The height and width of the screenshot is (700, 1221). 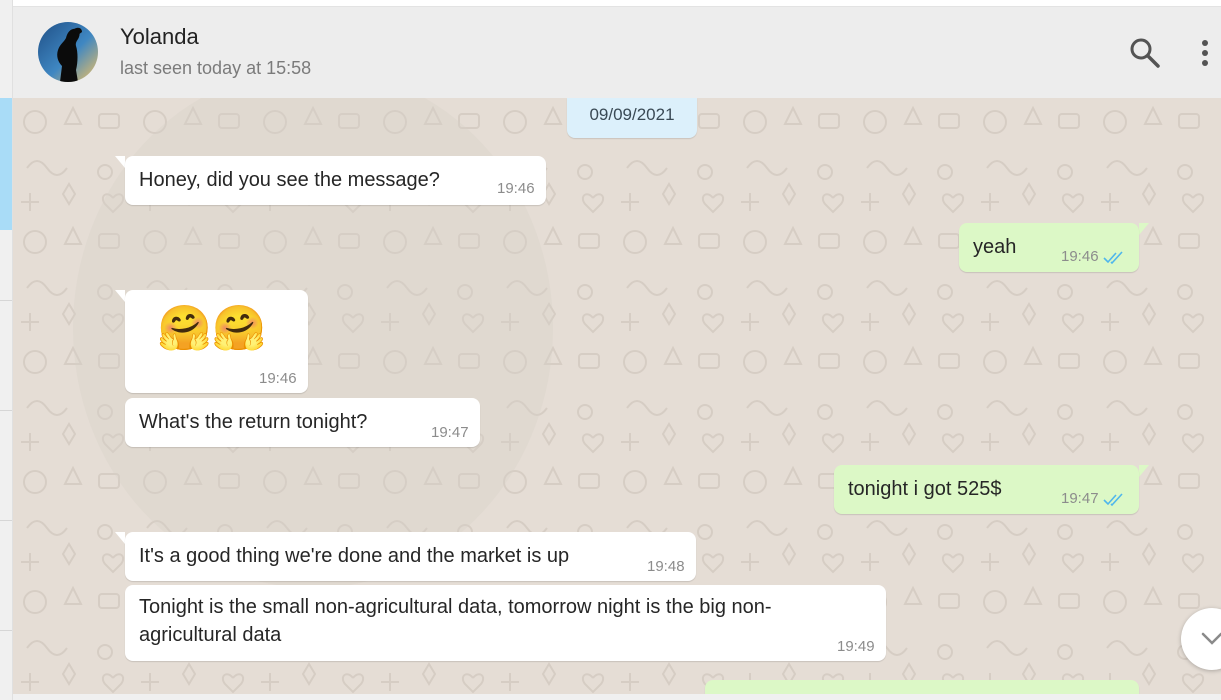 I want to click on chevron-down-icon, so click(x=1201, y=639).